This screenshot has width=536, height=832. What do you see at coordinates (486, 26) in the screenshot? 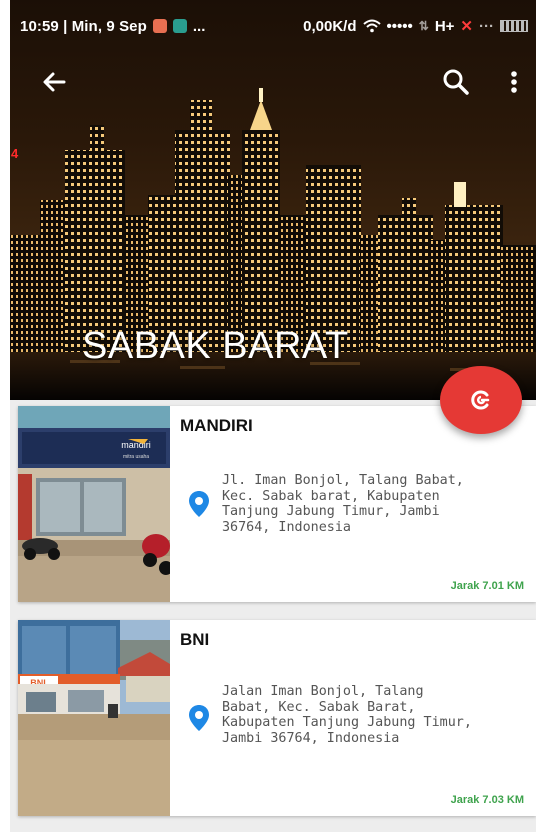
I see `x-dots: ···` at bounding box center [486, 26].